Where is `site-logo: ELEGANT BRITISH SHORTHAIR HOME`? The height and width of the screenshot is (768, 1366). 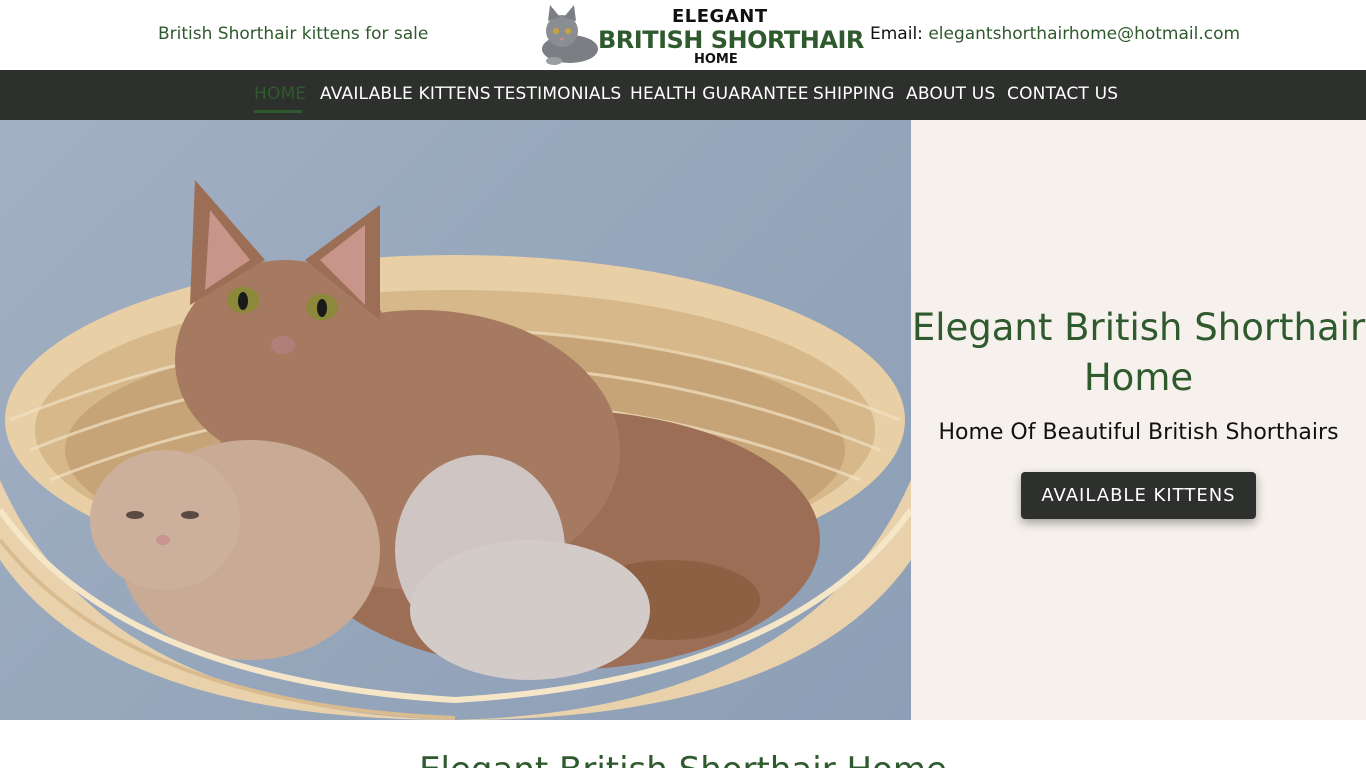 site-logo: ELEGANT BRITISH SHORTHAIR HOME is located at coordinates (699, 35).